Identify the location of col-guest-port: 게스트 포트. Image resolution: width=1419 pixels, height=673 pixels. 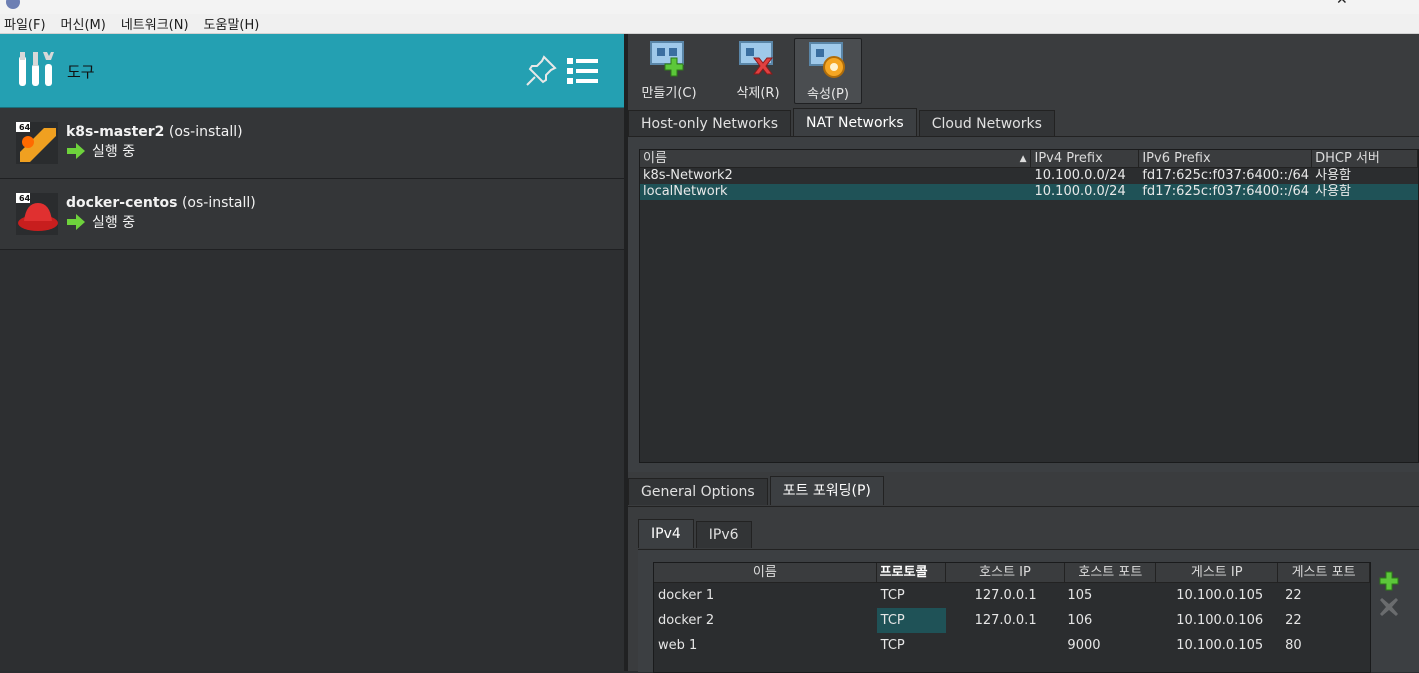
(1324, 572).